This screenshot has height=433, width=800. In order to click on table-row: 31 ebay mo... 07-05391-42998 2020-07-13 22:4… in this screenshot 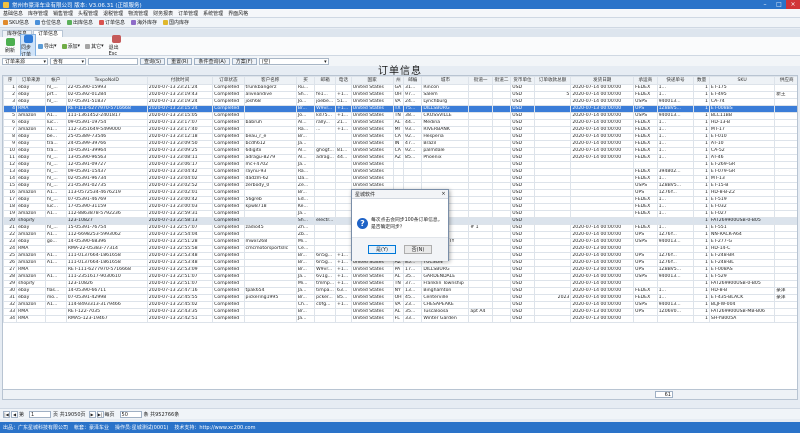, I will do `click(400, 298)`.